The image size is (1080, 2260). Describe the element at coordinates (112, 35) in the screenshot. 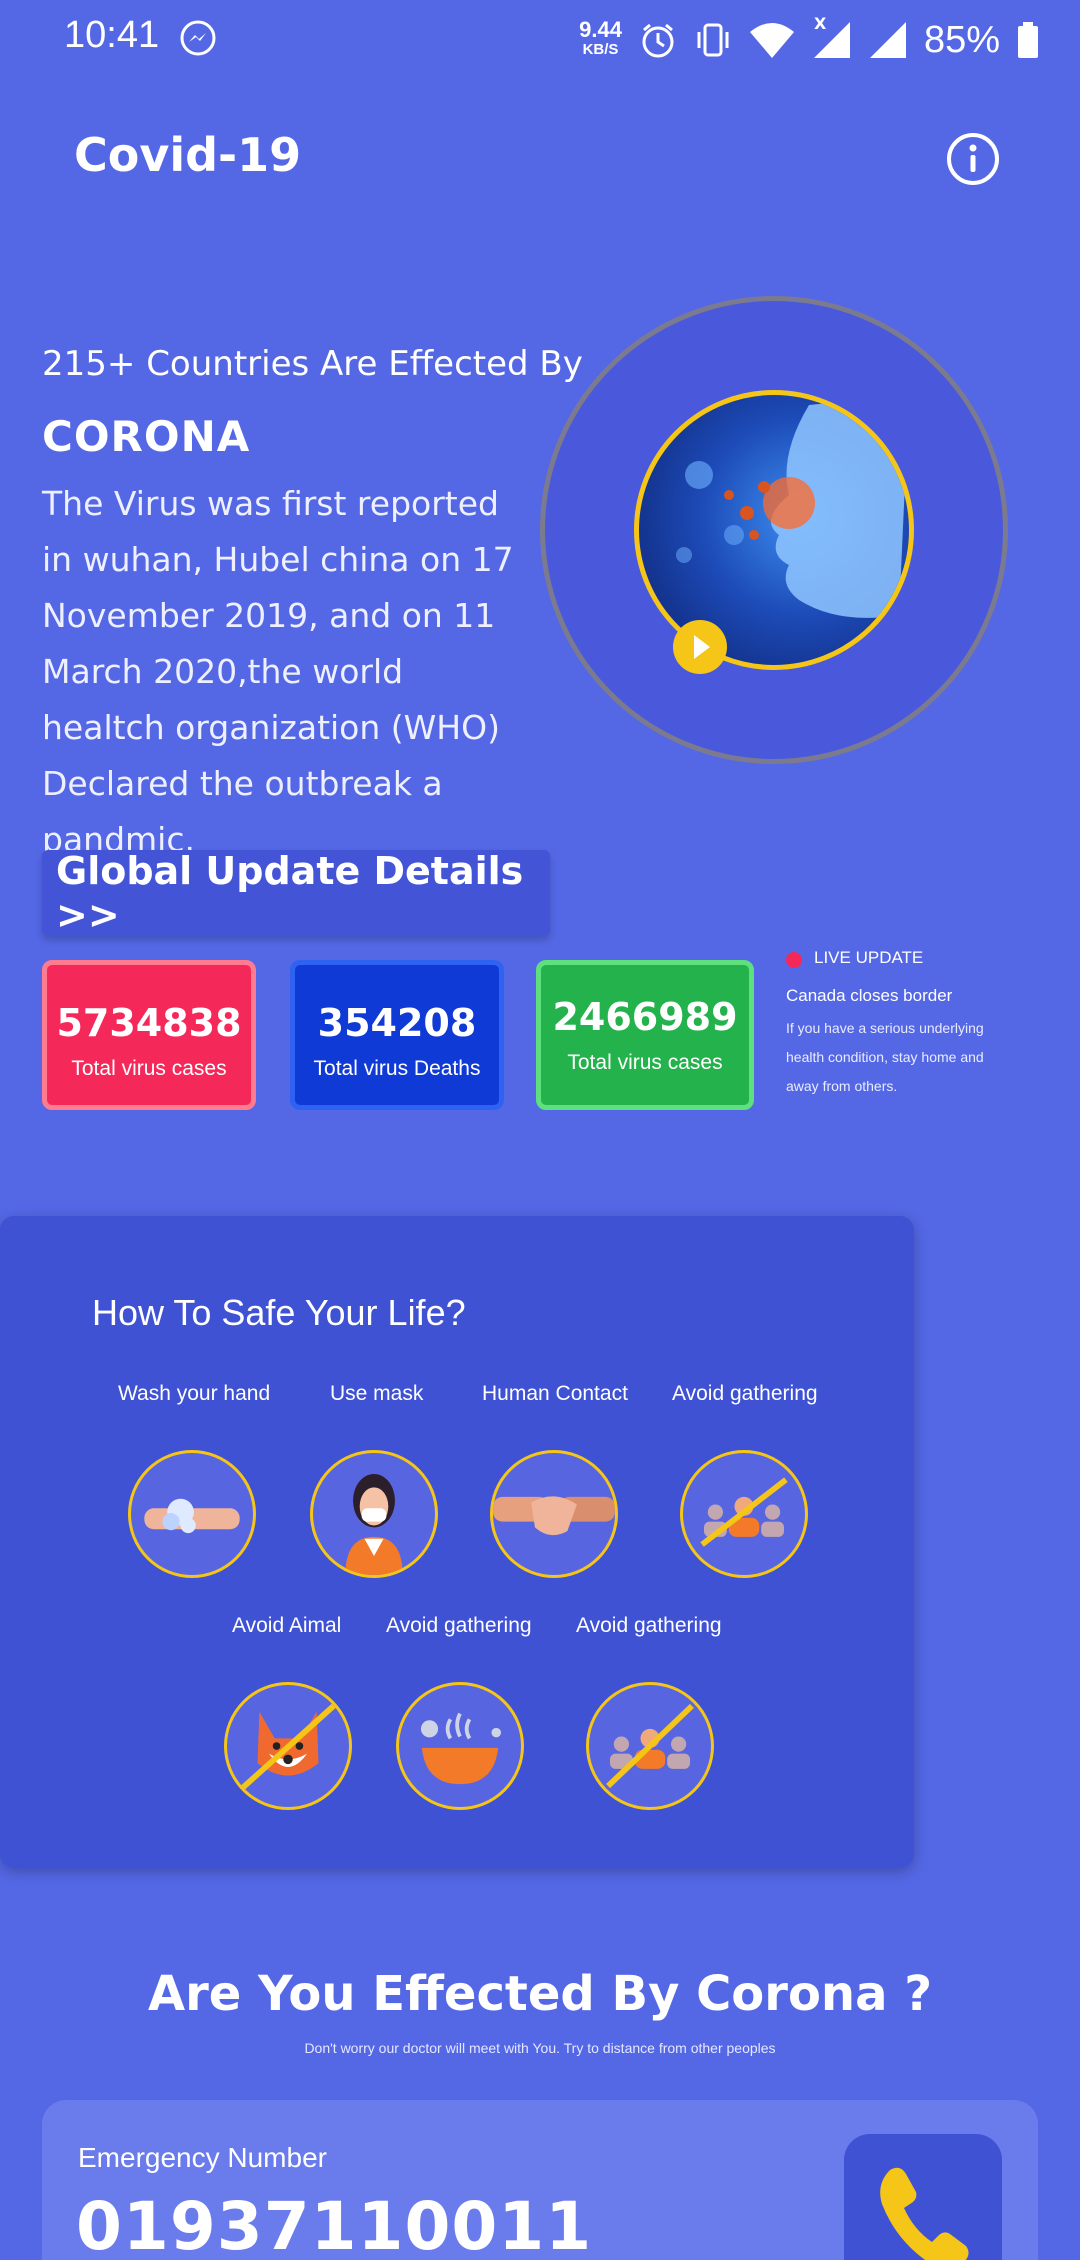

I see `status-time: 10:41` at that location.